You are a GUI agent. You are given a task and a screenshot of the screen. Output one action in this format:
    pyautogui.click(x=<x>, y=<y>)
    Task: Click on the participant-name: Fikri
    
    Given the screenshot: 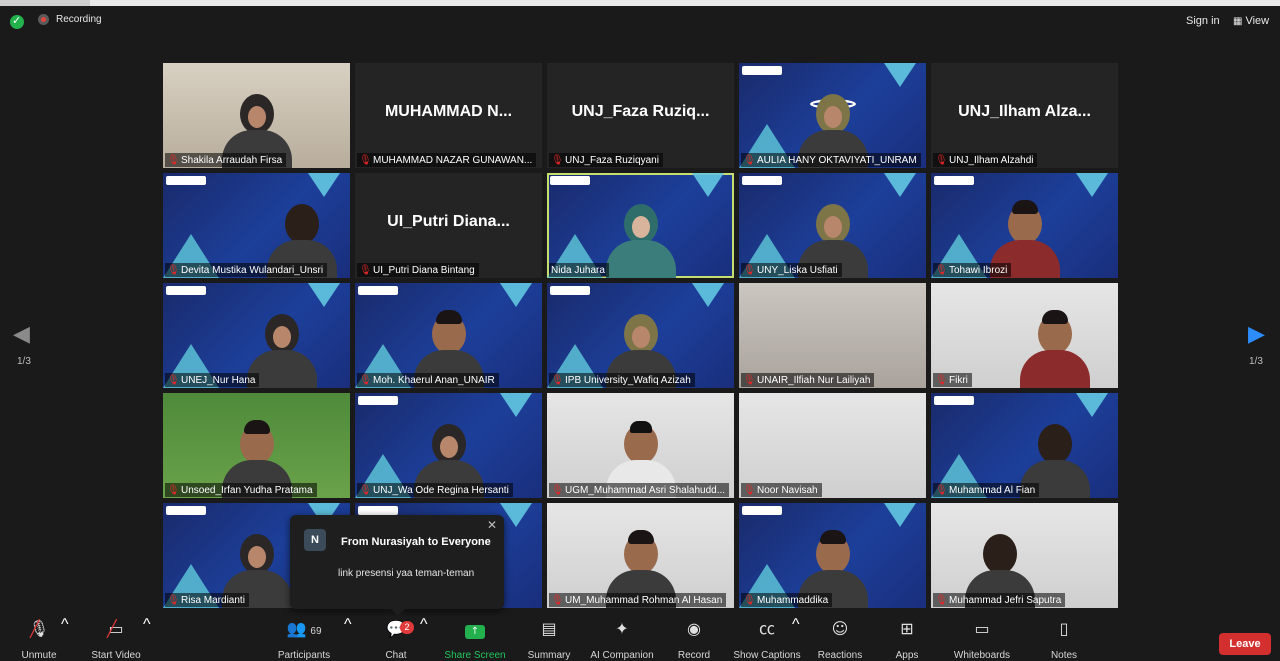 What is the action you would take?
    pyautogui.click(x=958, y=380)
    